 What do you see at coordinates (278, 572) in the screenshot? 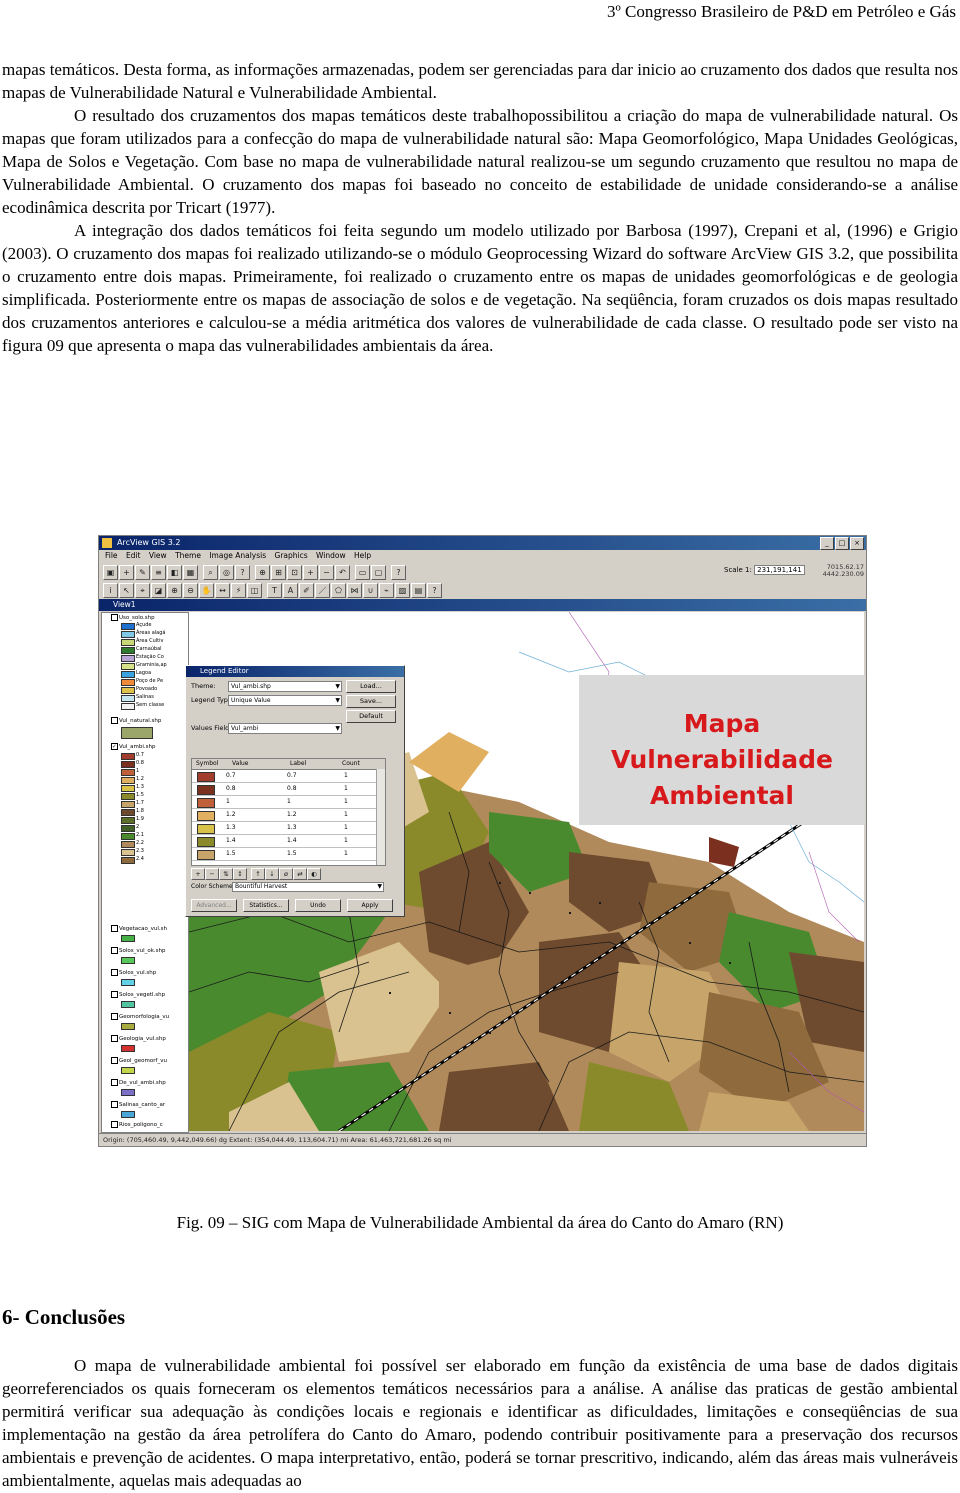
I see `zoom-active-icon: ⊞` at bounding box center [278, 572].